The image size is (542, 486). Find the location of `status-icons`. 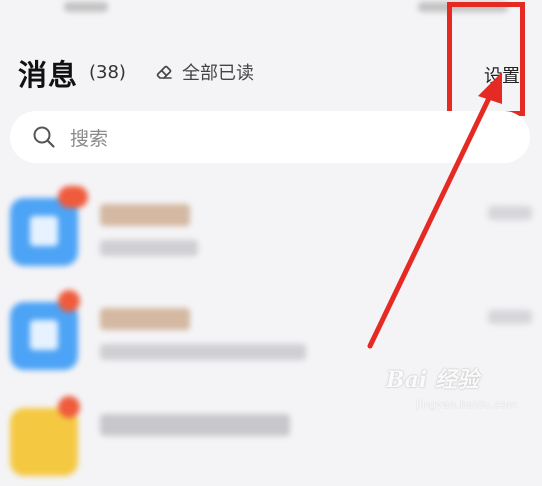

status-icons is located at coordinates (463, 7).